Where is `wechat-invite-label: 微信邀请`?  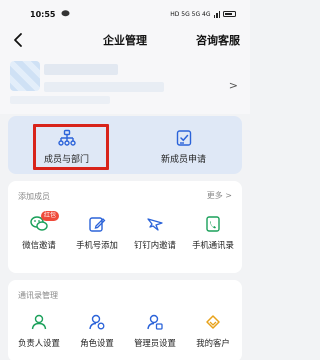
wechat-invite-label: 微信邀请 is located at coordinates (39, 245).